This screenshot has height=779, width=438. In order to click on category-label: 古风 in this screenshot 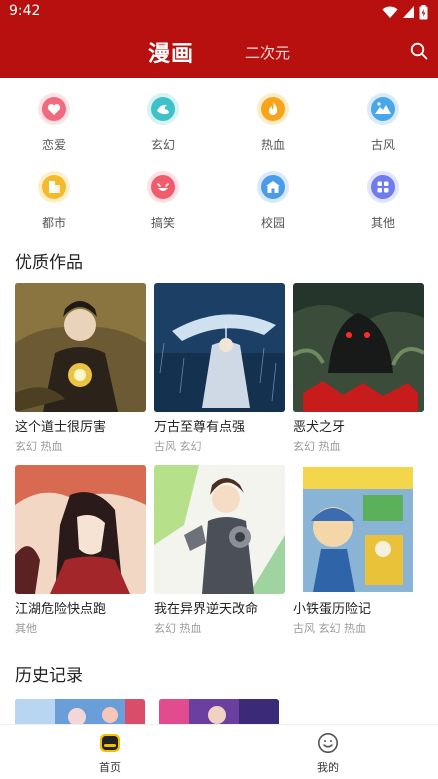, I will do `click(382, 145)`.